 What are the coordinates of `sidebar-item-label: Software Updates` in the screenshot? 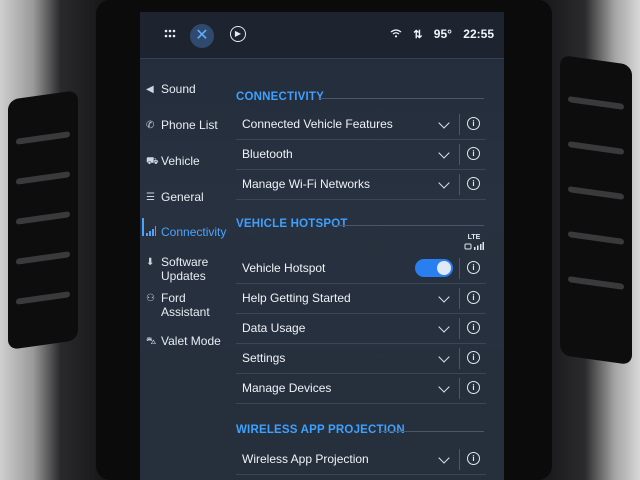 It's located at (185, 269).